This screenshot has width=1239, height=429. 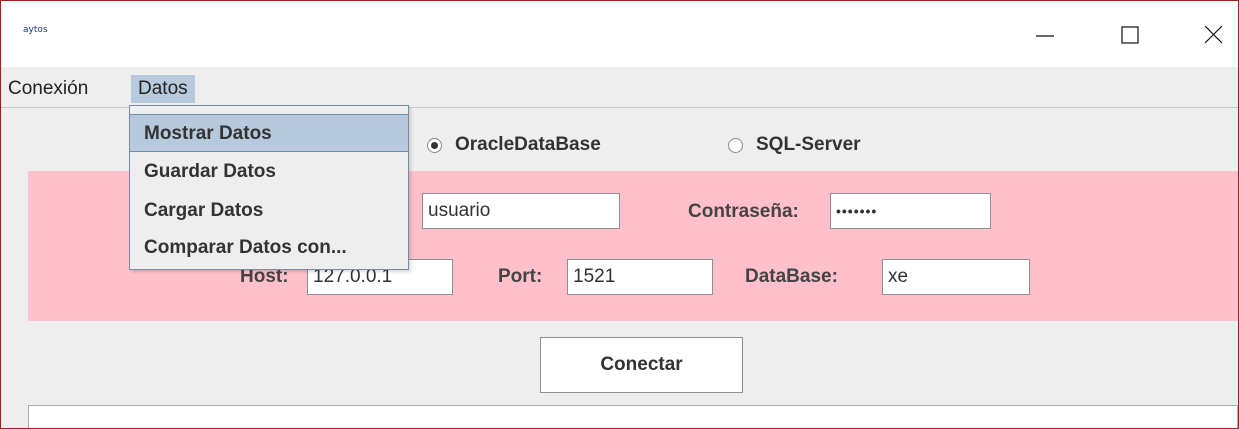 What do you see at coordinates (791, 276) in the screenshot?
I see `database-label: DataBase:` at bounding box center [791, 276].